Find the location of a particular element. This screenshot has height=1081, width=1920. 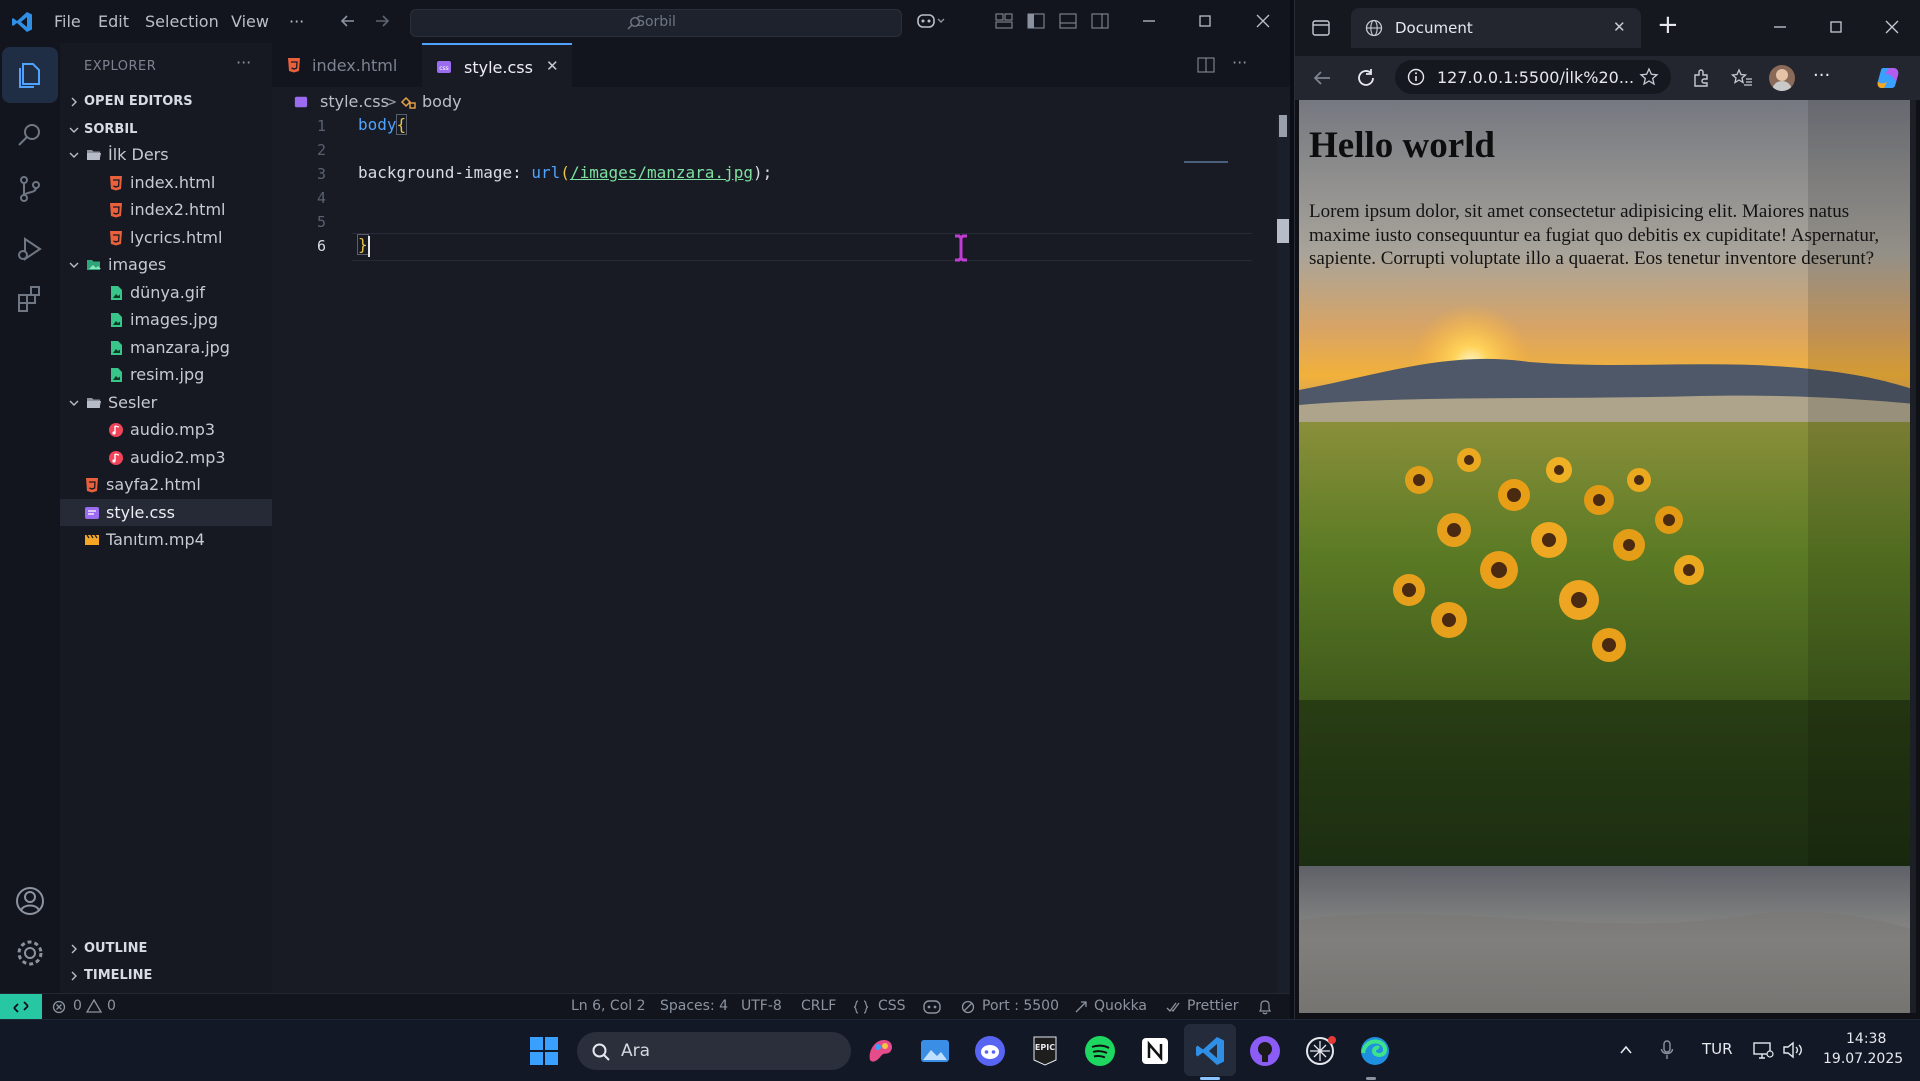

menu-more: ··· is located at coordinates (296, 21).